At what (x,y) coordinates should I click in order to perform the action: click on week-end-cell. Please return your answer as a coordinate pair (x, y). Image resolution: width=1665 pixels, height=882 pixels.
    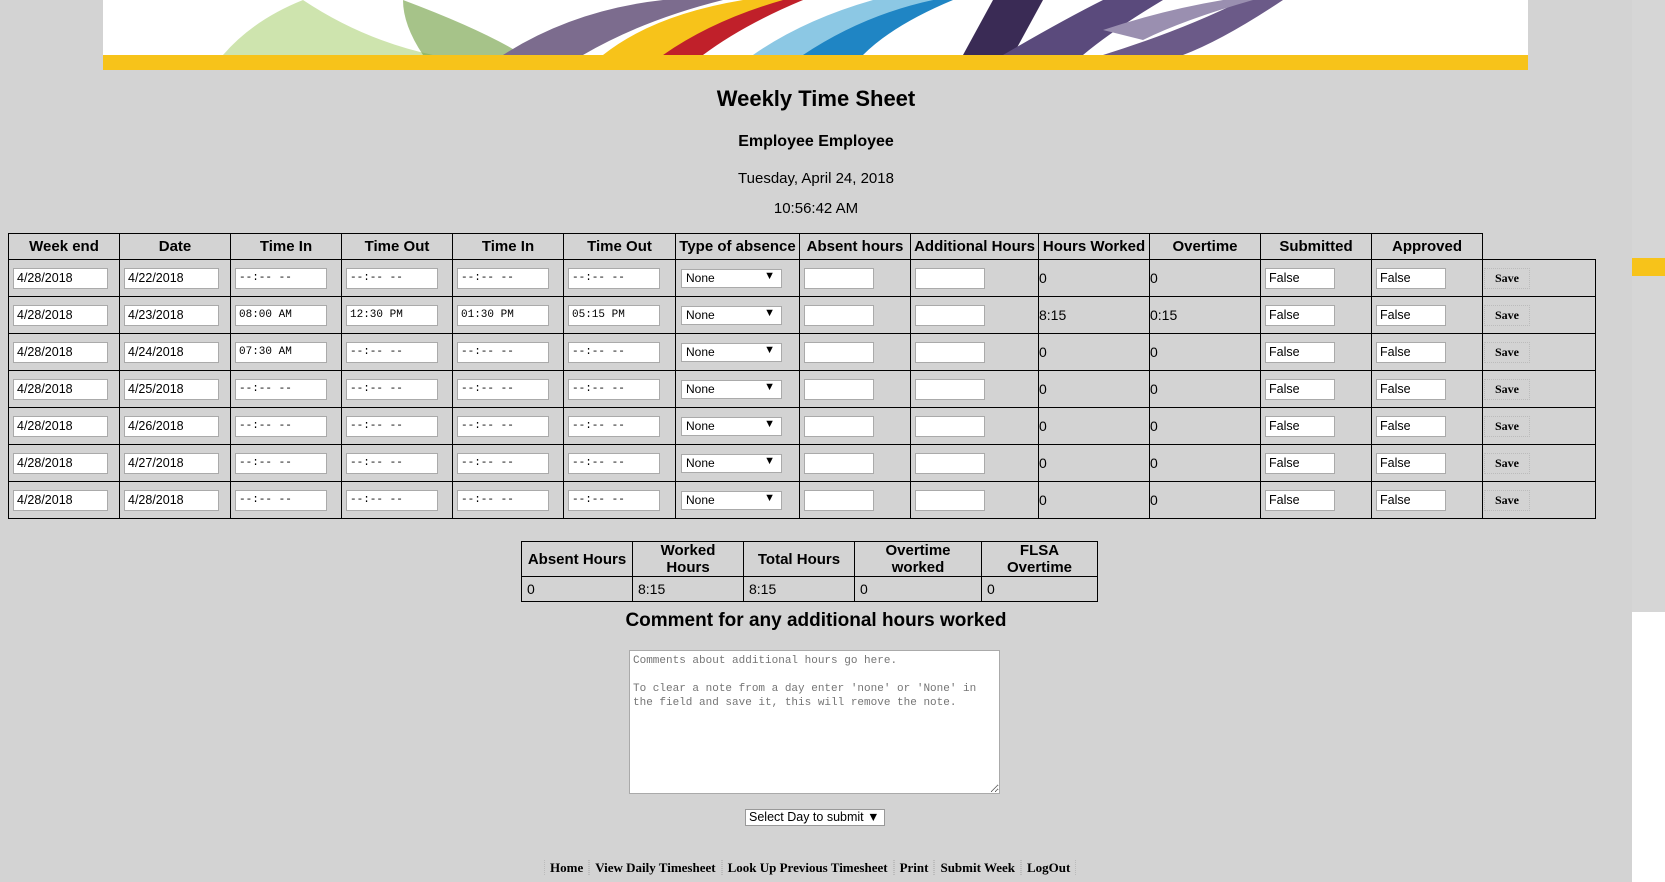
    Looking at the image, I should click on (64, 315).